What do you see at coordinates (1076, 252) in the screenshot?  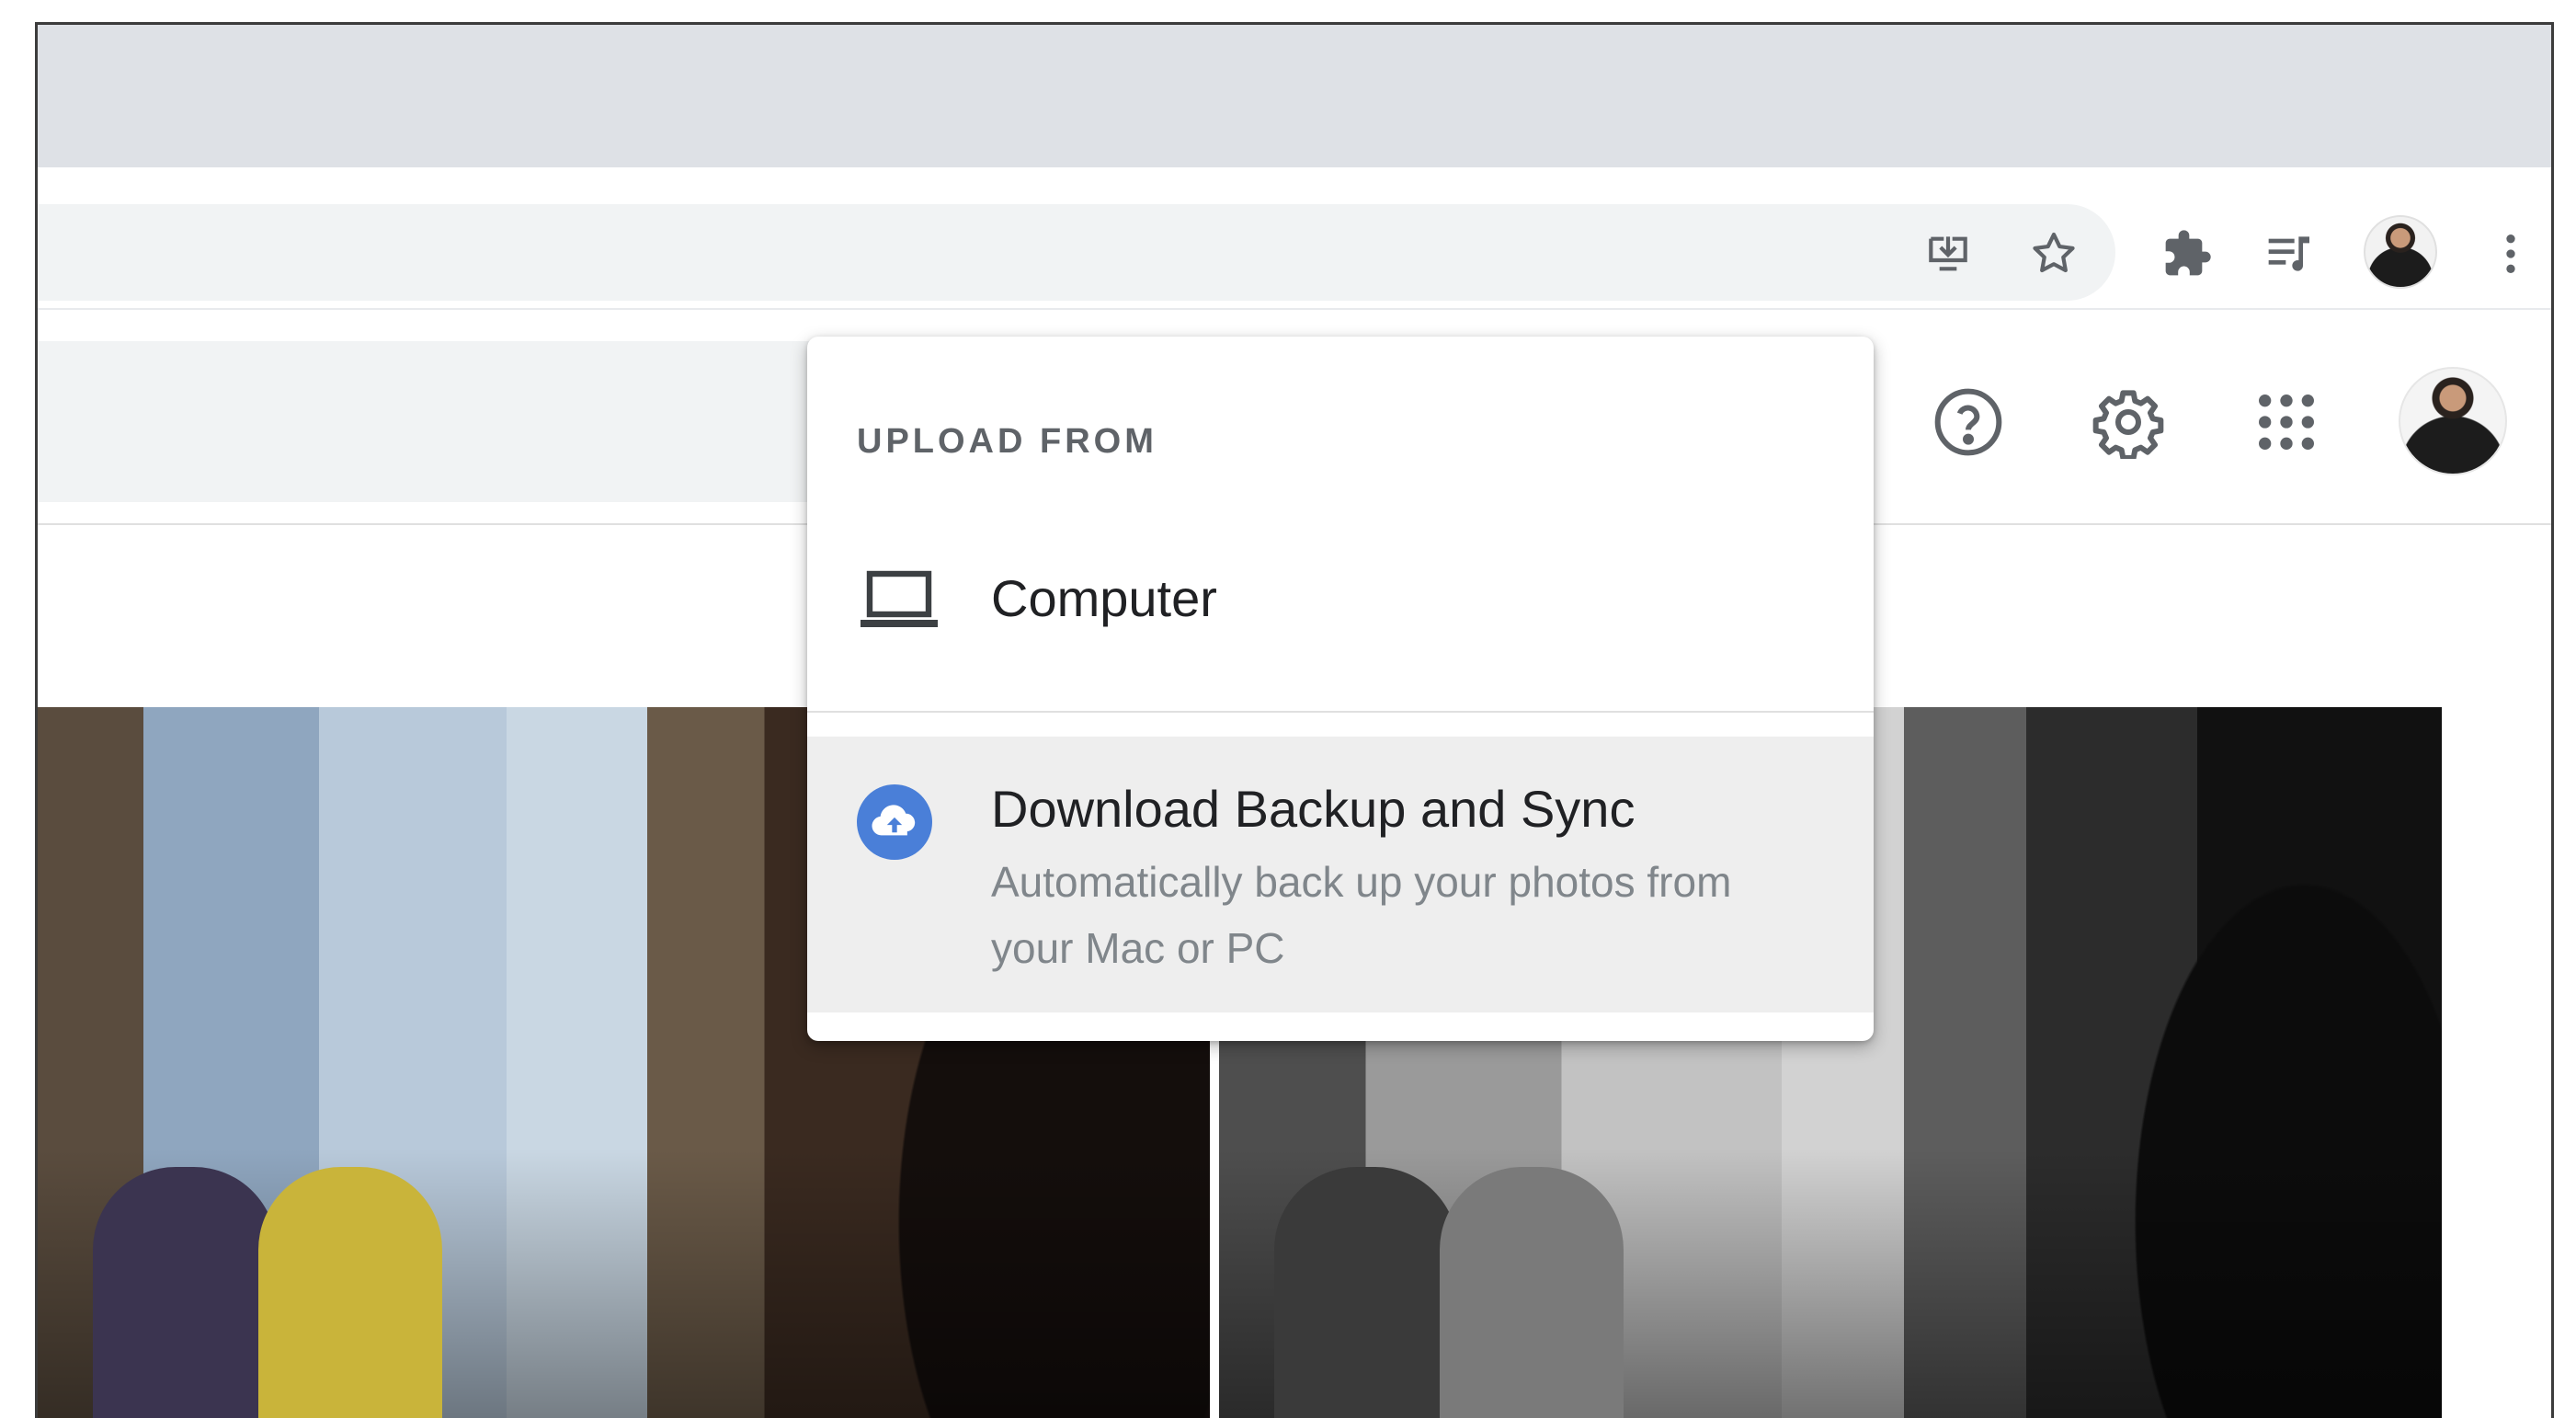 I see `address-bar` at bounding box center [1076, 252].